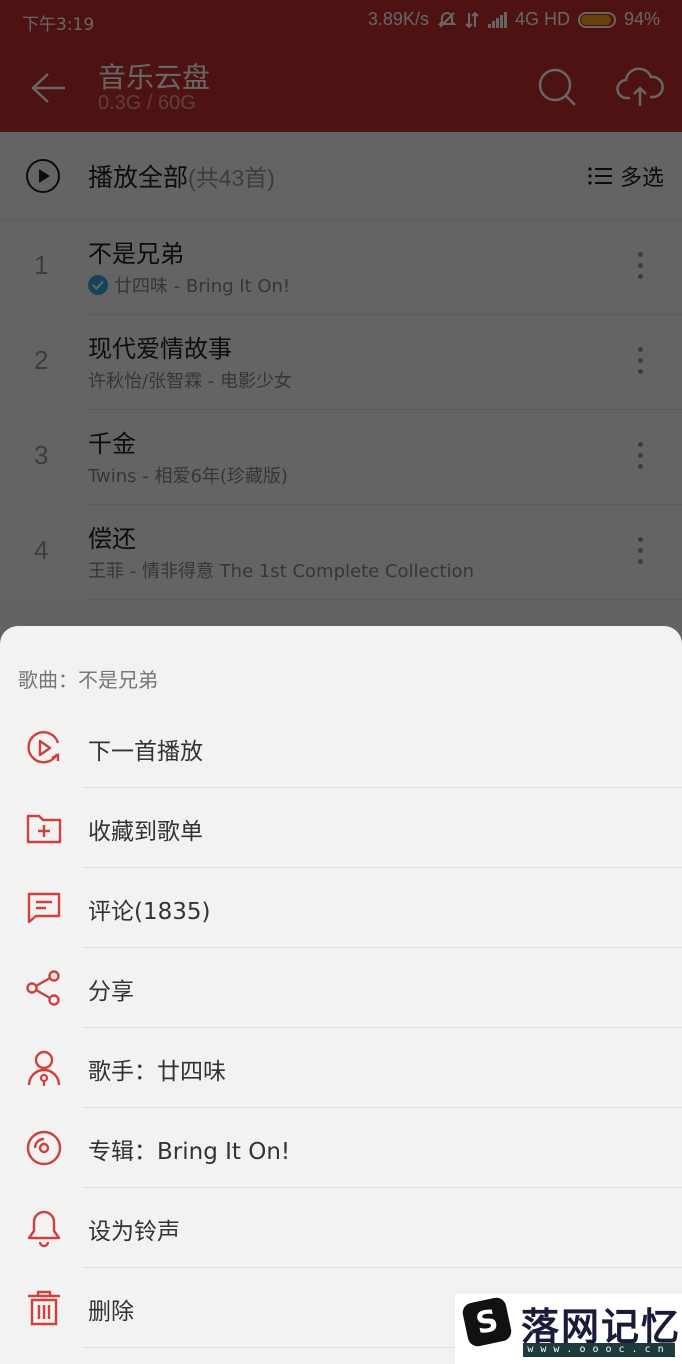 The image size is (682, 1364). Describe the element at coordinates (341, 828) in the screenshot. I see `menu-item-add-to-playlist: 收藏到歌单` at that location.